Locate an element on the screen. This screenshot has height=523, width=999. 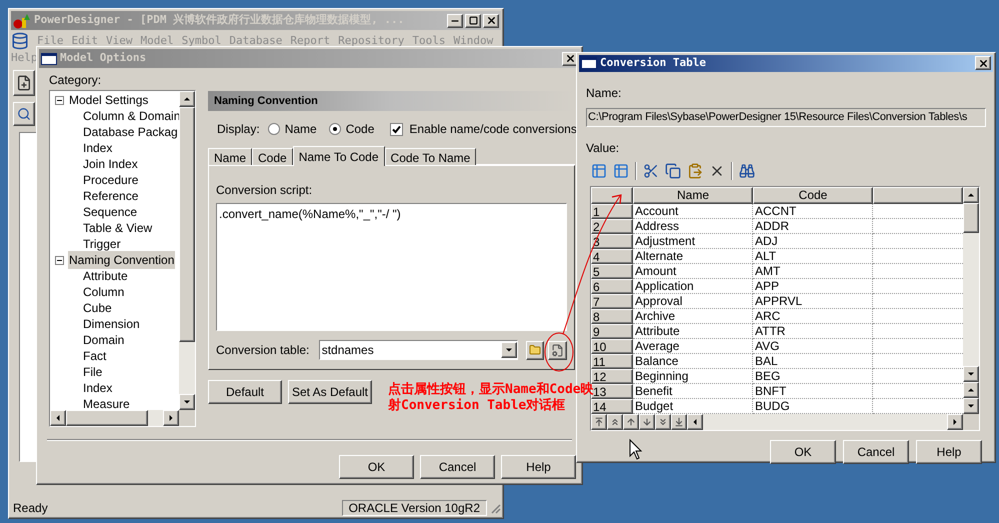
copy-icon is located at coordinates (673, 170).